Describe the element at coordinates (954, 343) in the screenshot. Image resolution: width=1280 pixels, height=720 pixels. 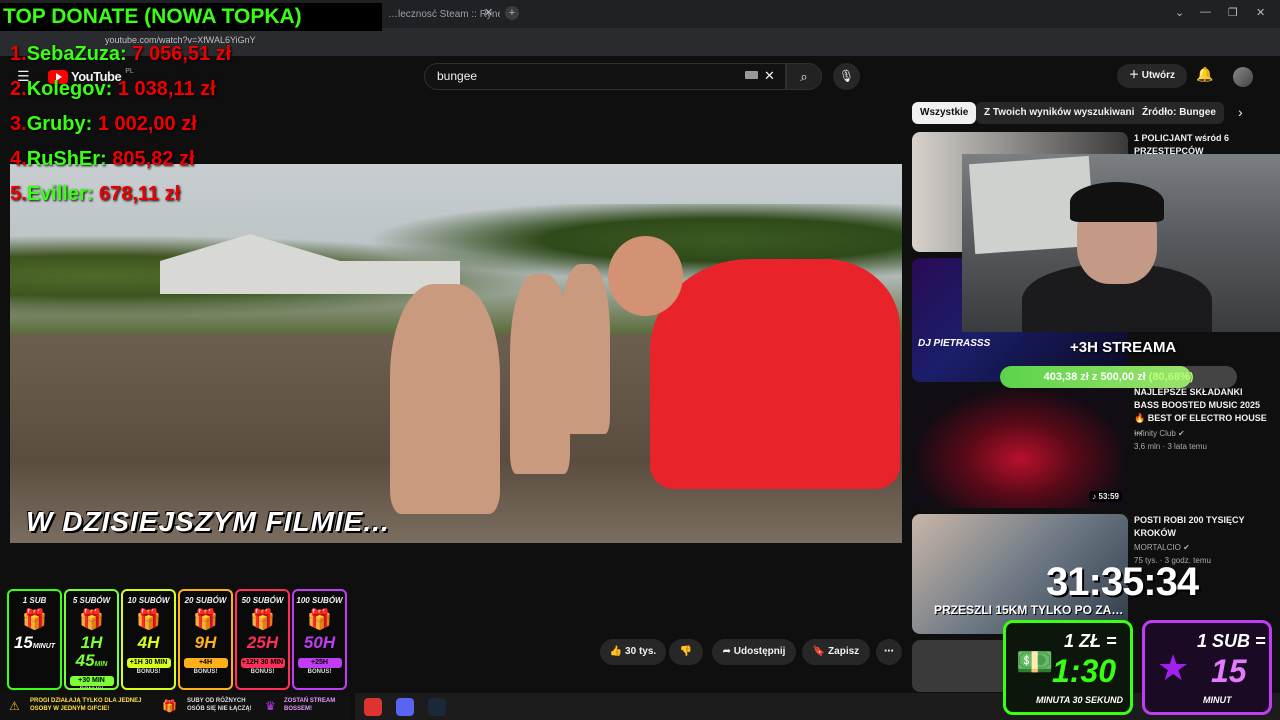
I see `thumbnail-text: DJ PIETRASSS` at that location.